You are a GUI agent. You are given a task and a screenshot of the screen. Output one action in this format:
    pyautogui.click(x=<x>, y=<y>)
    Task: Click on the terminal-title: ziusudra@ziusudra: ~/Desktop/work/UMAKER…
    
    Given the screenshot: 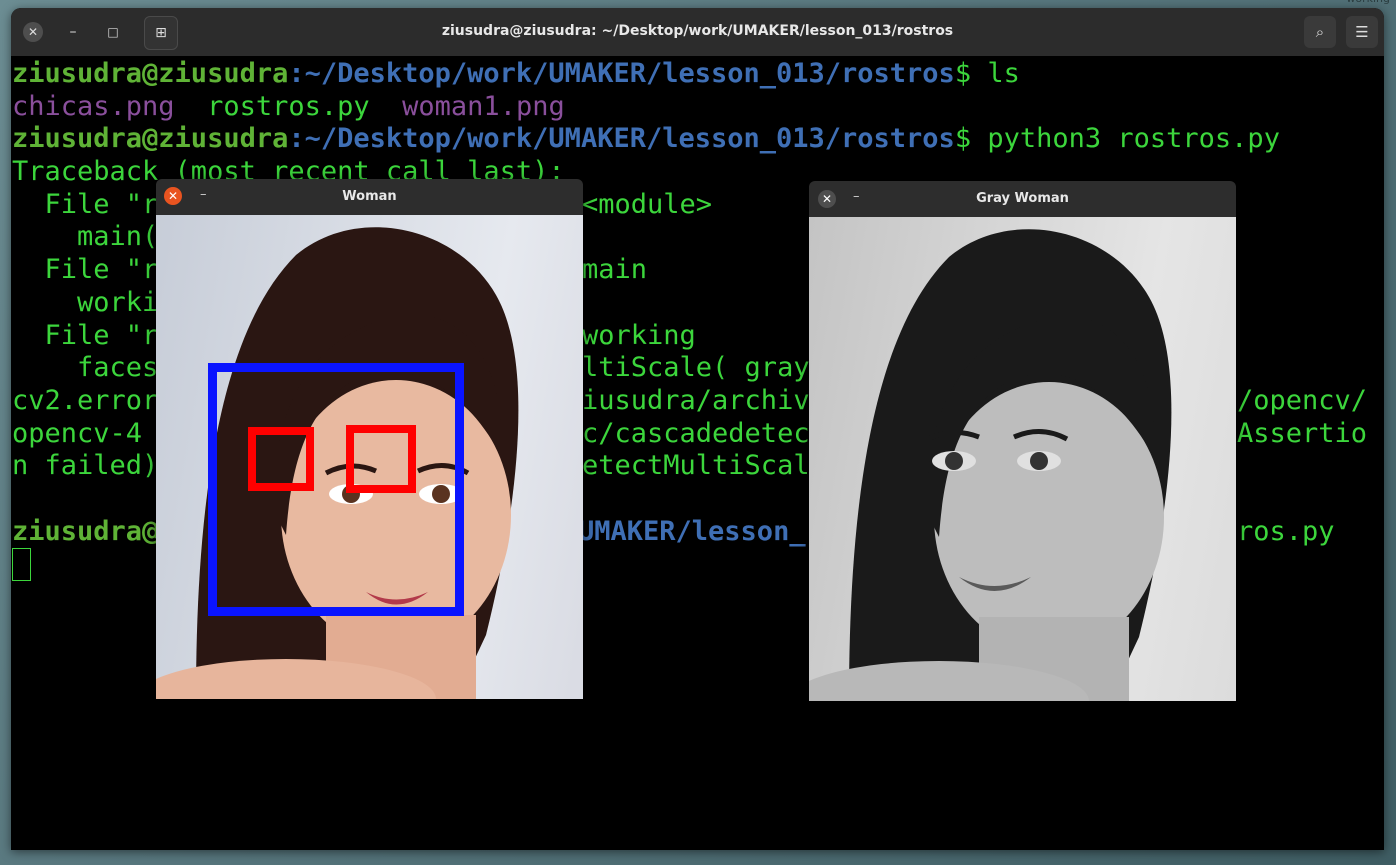 What is the action you would take?
    pyautogui.click(x=697, y=31)
    